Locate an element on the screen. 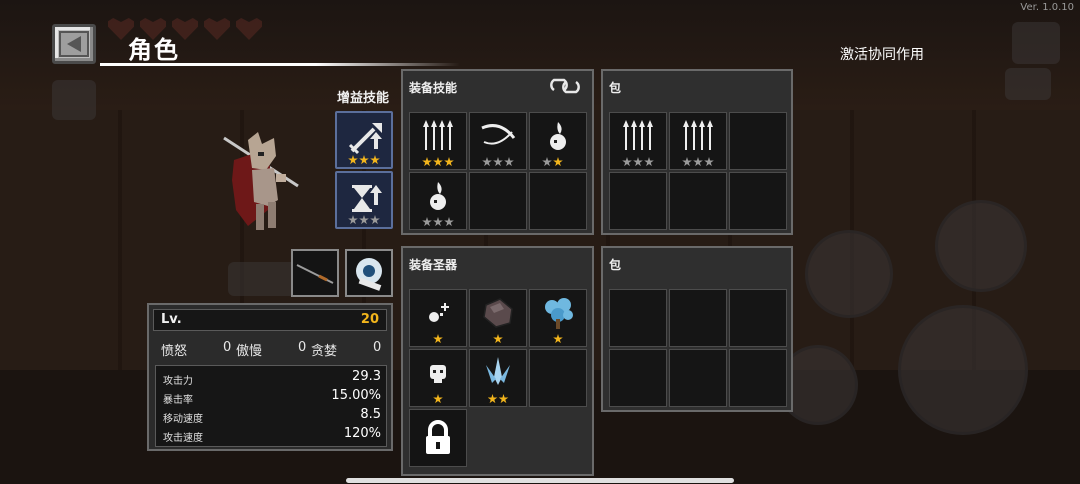  sin-pride-value: 0 is located at coordinates (302, 347).